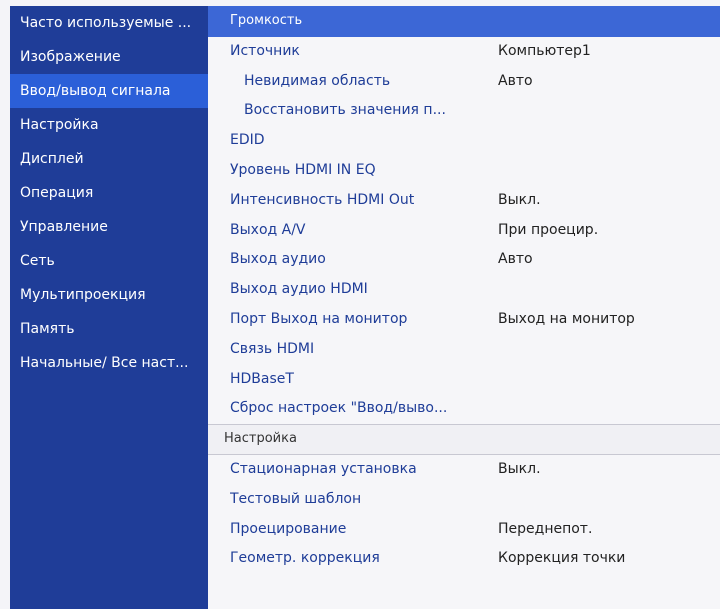  I want to click on menu-row-label: HDBaseT, so click(262, 378).